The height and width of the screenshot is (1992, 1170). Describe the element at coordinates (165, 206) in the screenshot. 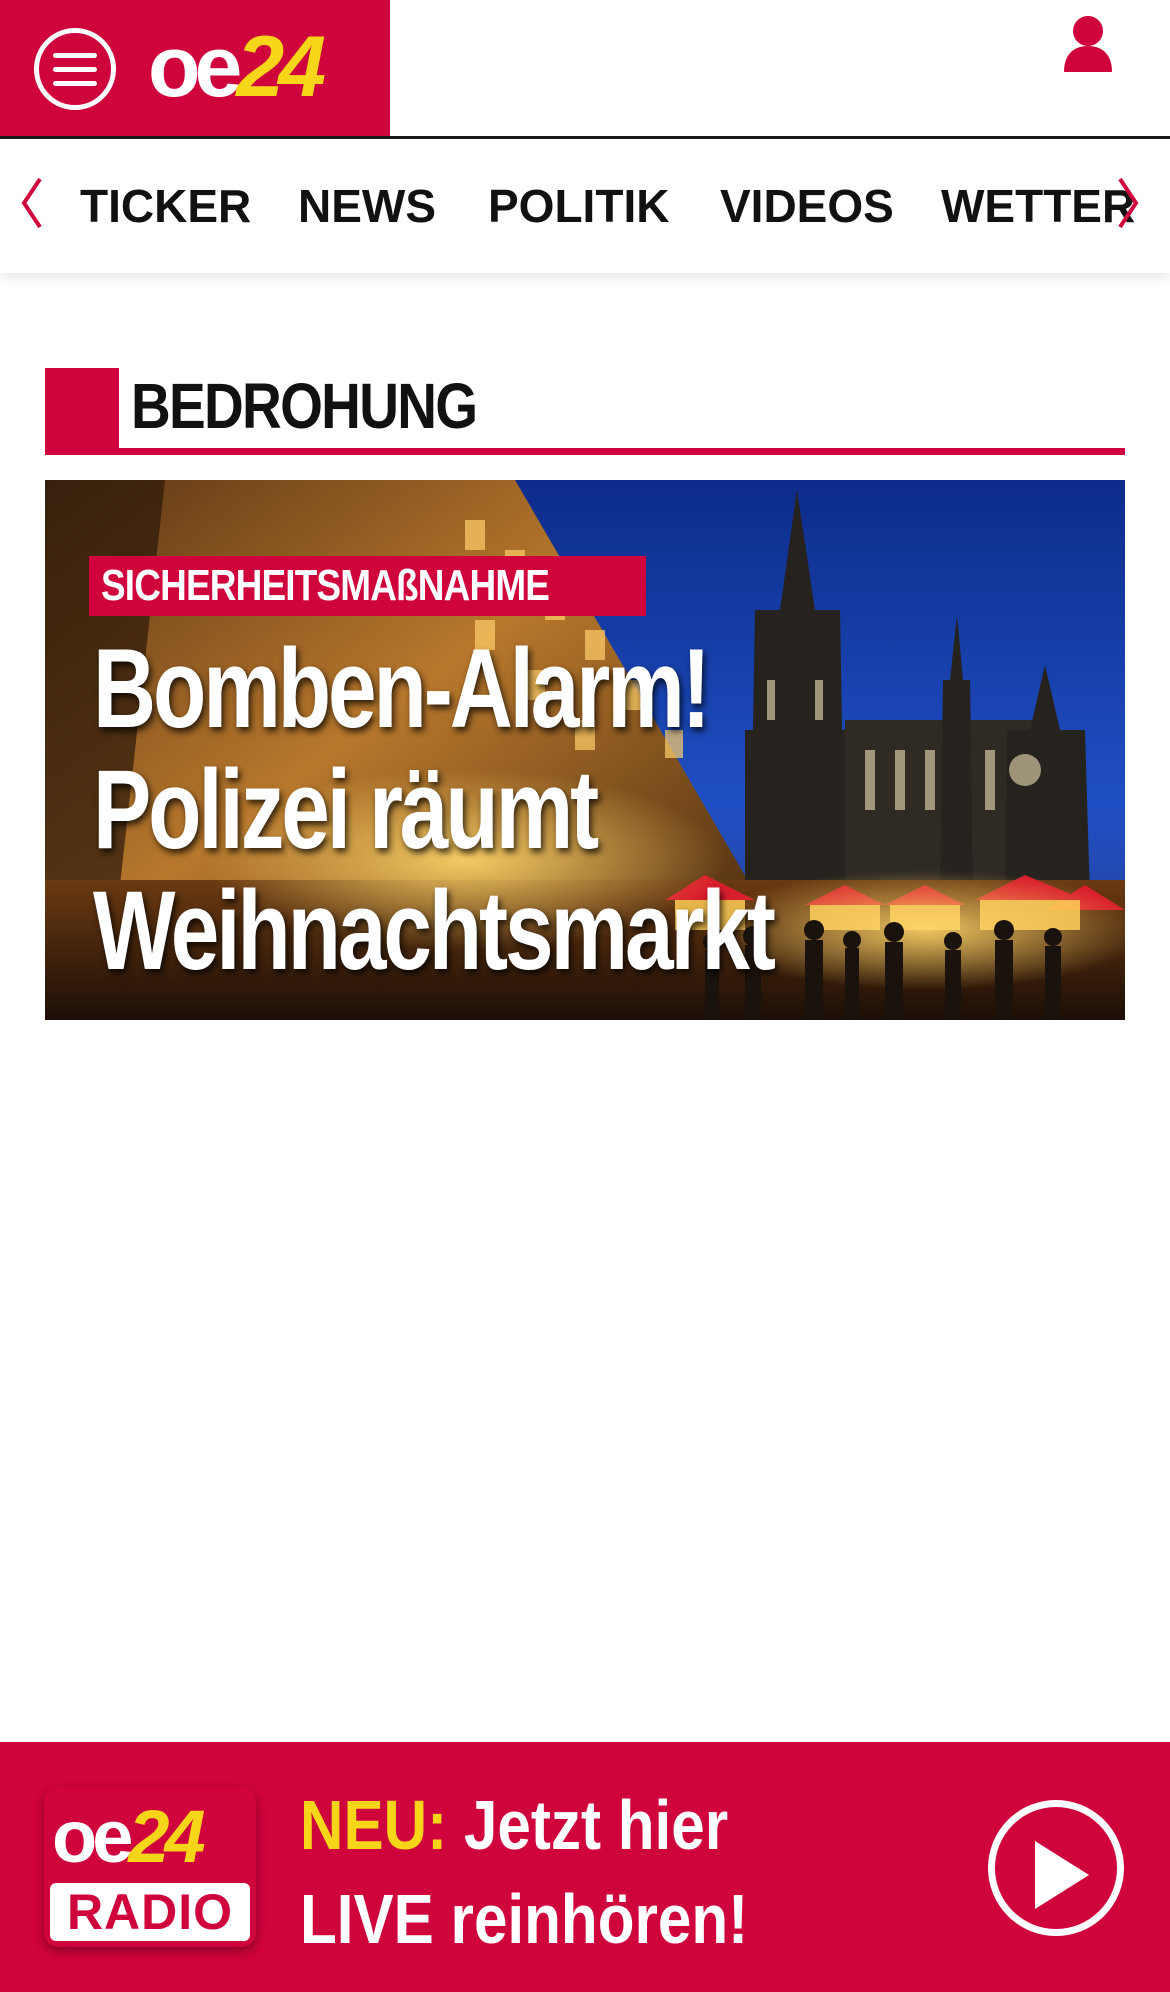

I see `nav-item-ticker: TICKER` at that location.